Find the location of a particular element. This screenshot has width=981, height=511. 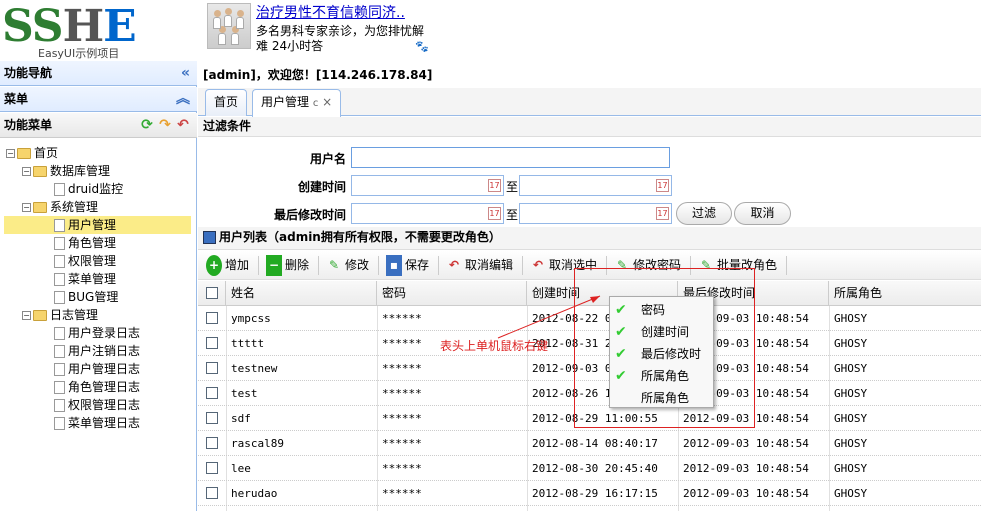

menu-accordion-title: 菜单 is located at coordinates (16, 99).